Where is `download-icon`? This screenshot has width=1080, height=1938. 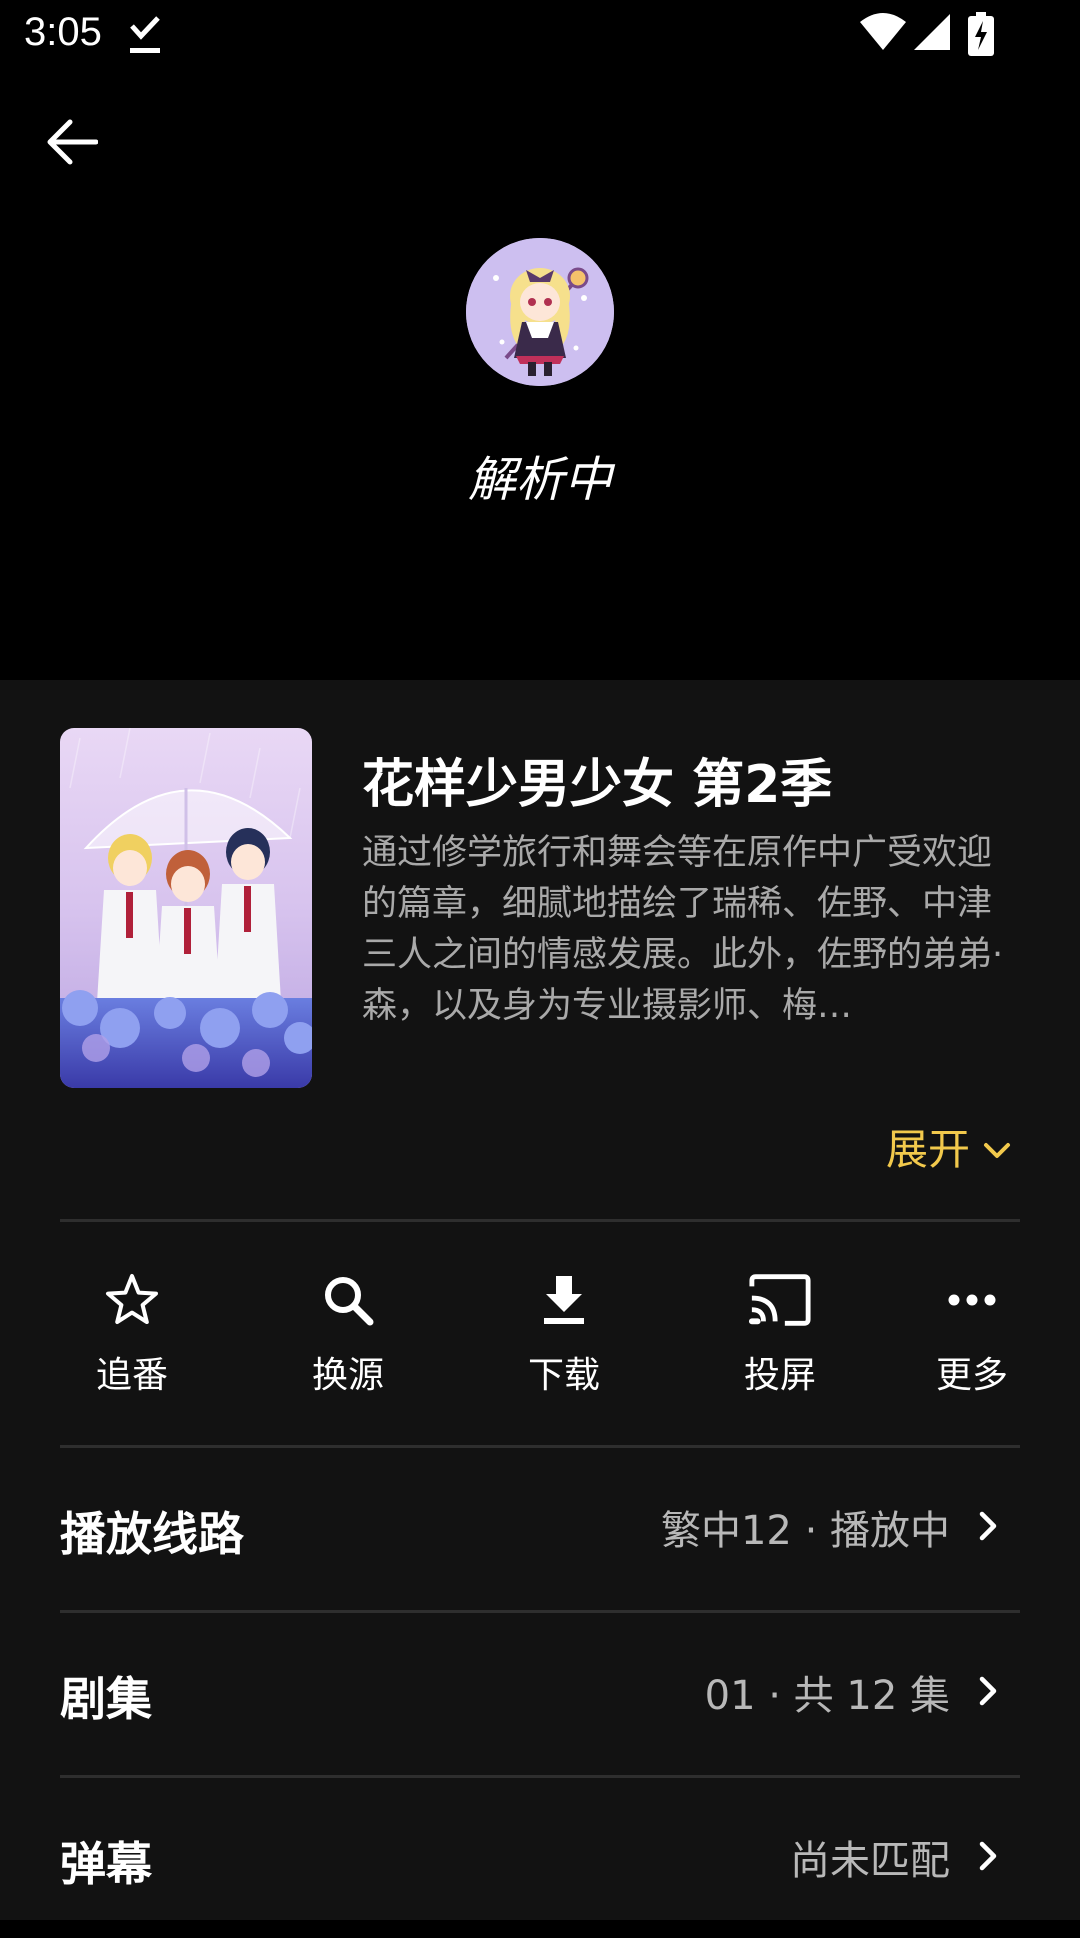
download-icon is located at coordinates (564, 1300).